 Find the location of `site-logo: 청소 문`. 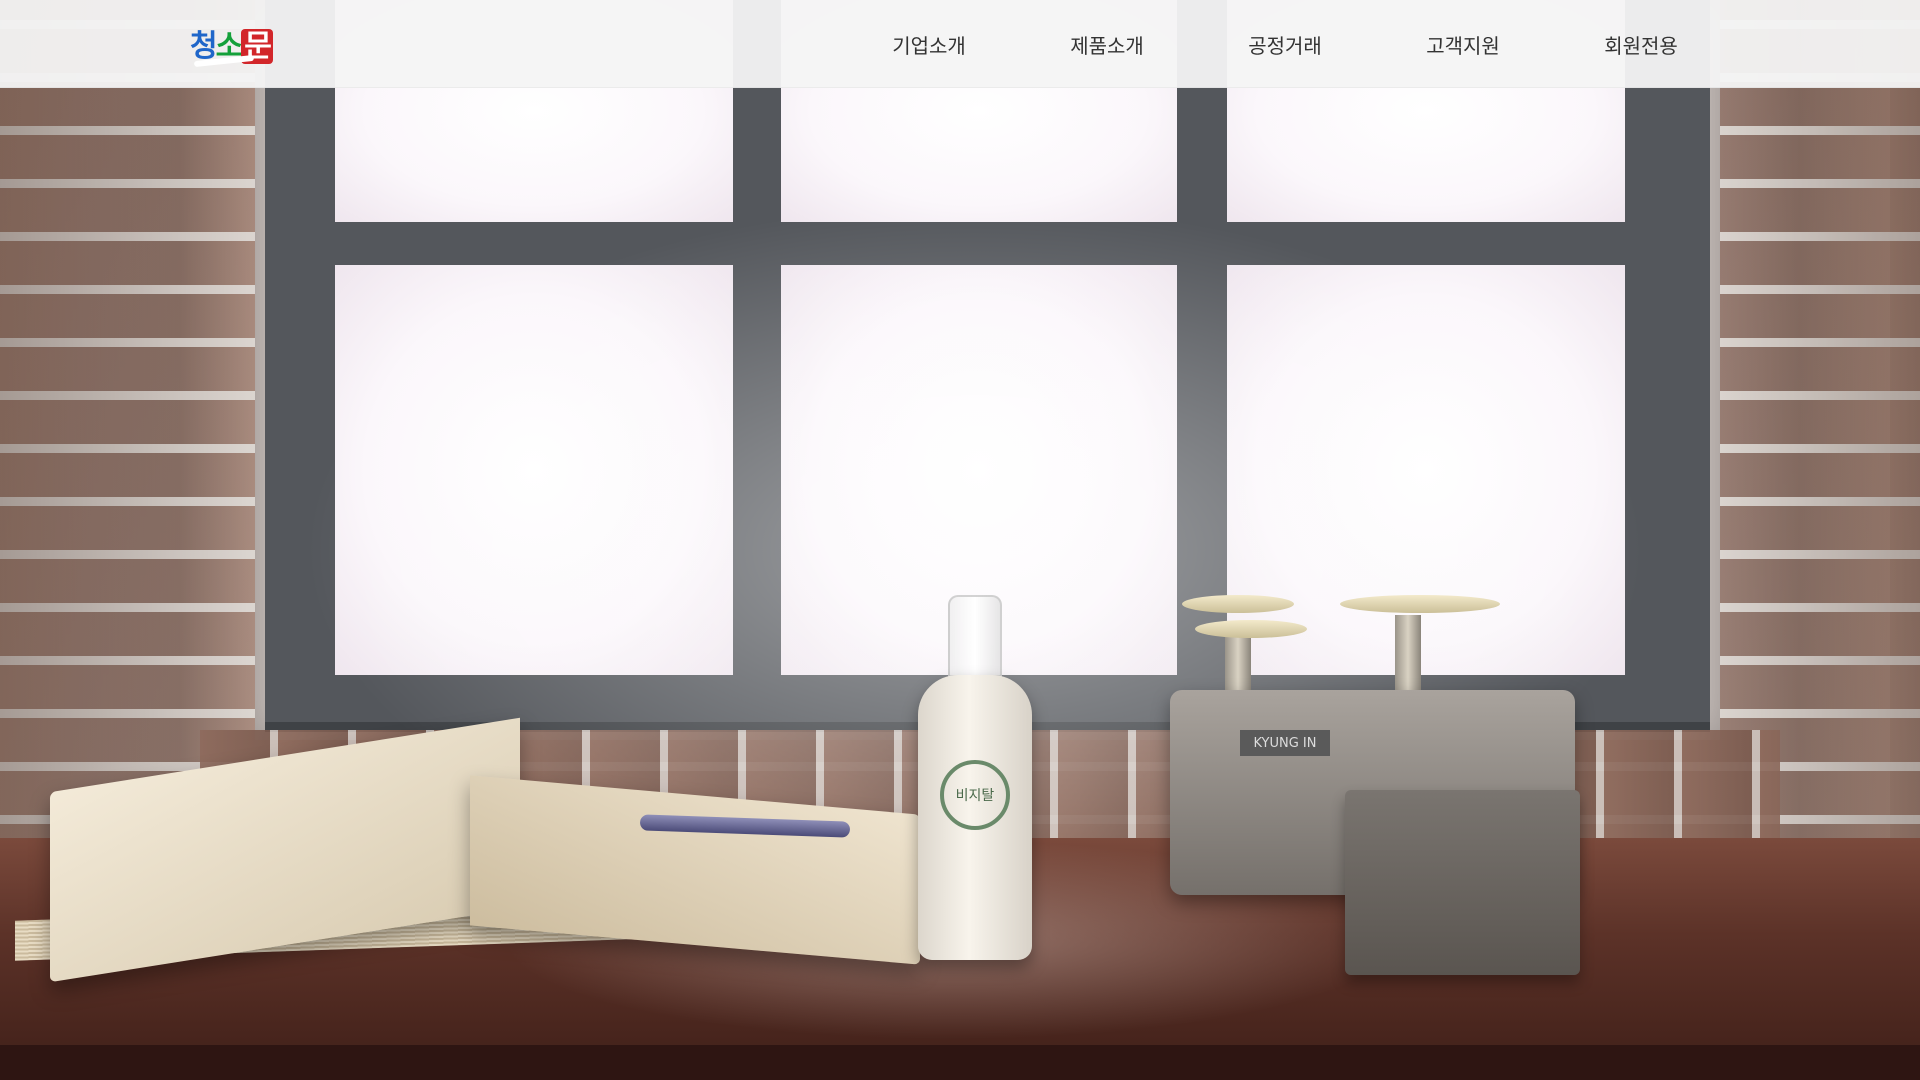

site-logo: 청소 문 is located at coordinates (243, 44).